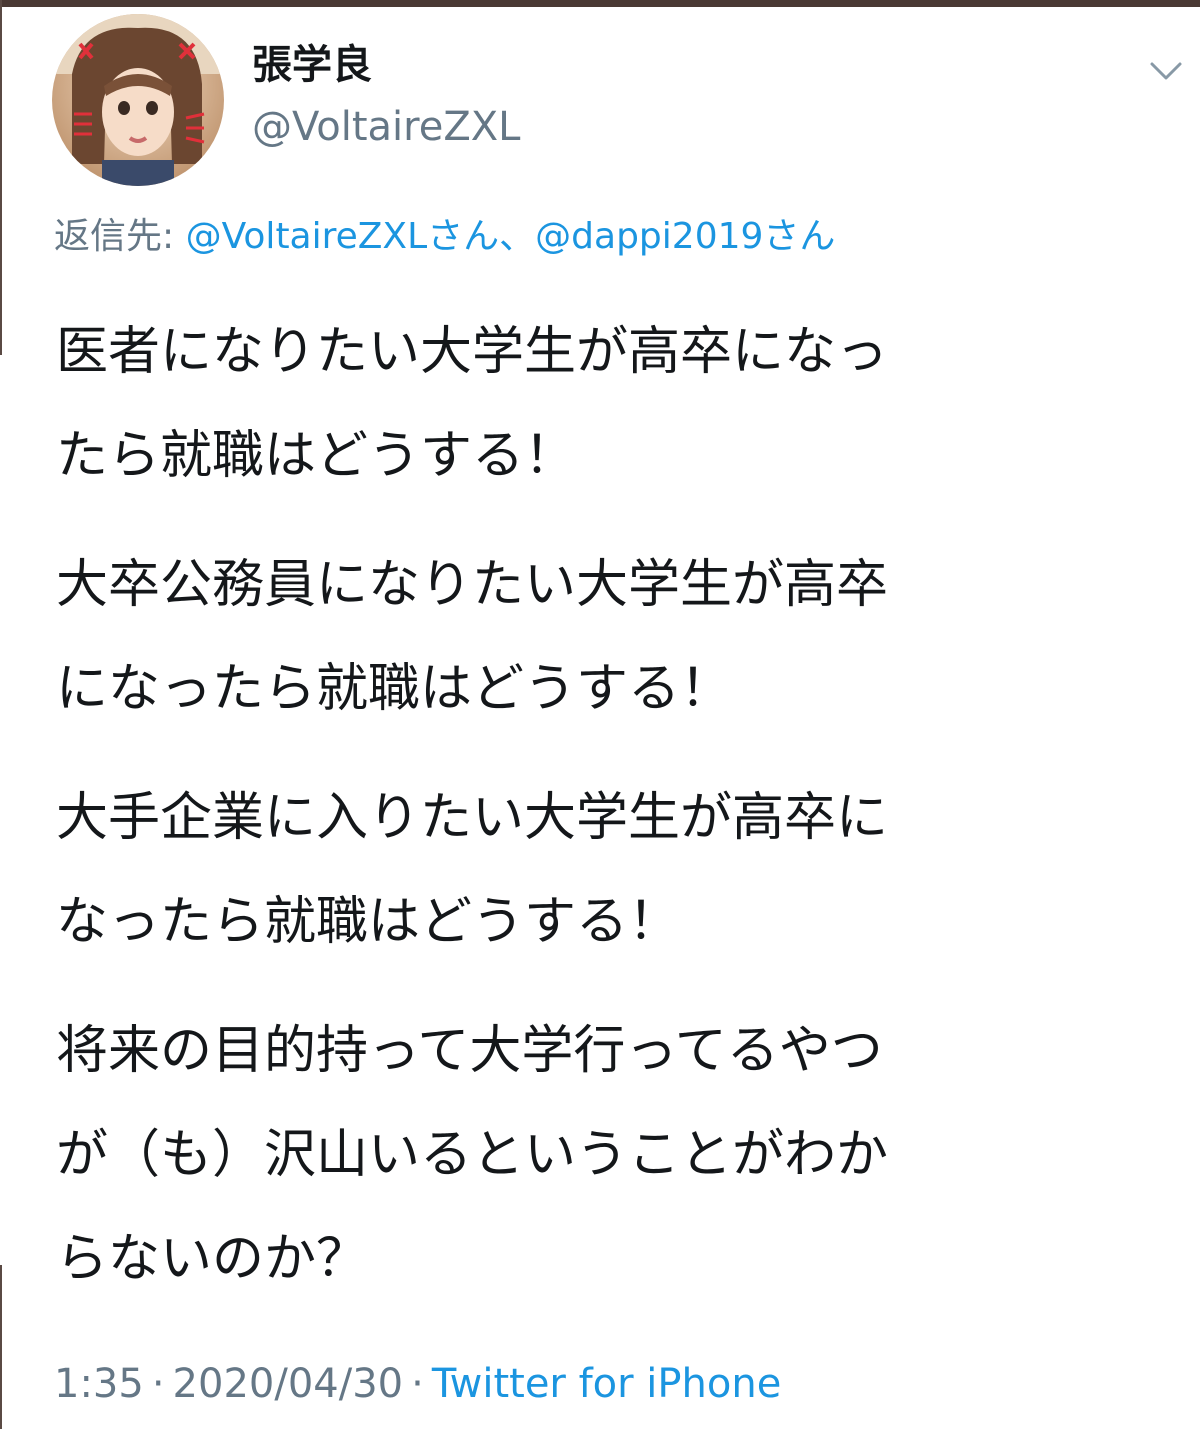 The width and height of the screenshot is (1200, 1429). I want to click on tweet-paragraph: 大手企業に入りたい大学生が高卒に なったら就職はどうする！, so click(472, 870).